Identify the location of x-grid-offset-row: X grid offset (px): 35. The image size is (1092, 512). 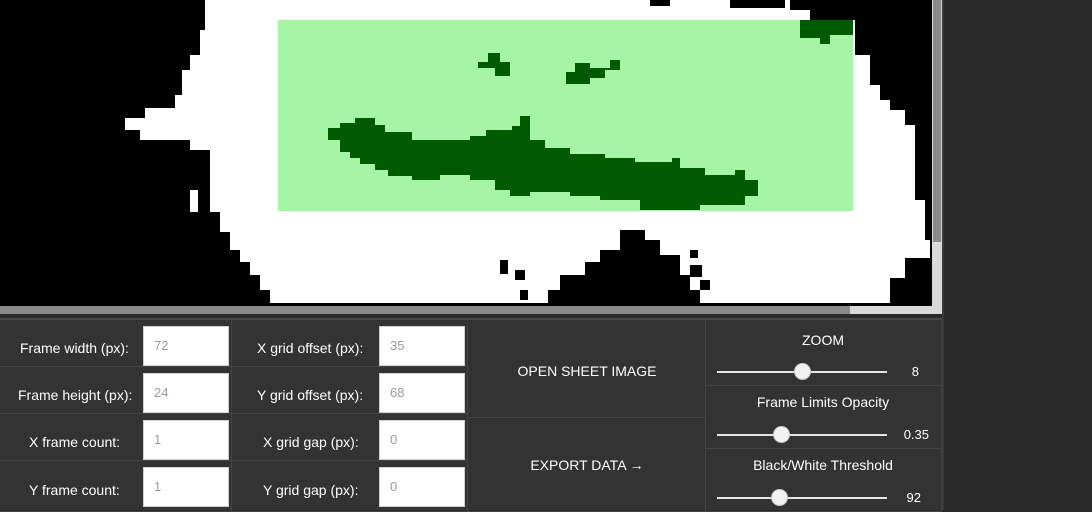
(350, 343).